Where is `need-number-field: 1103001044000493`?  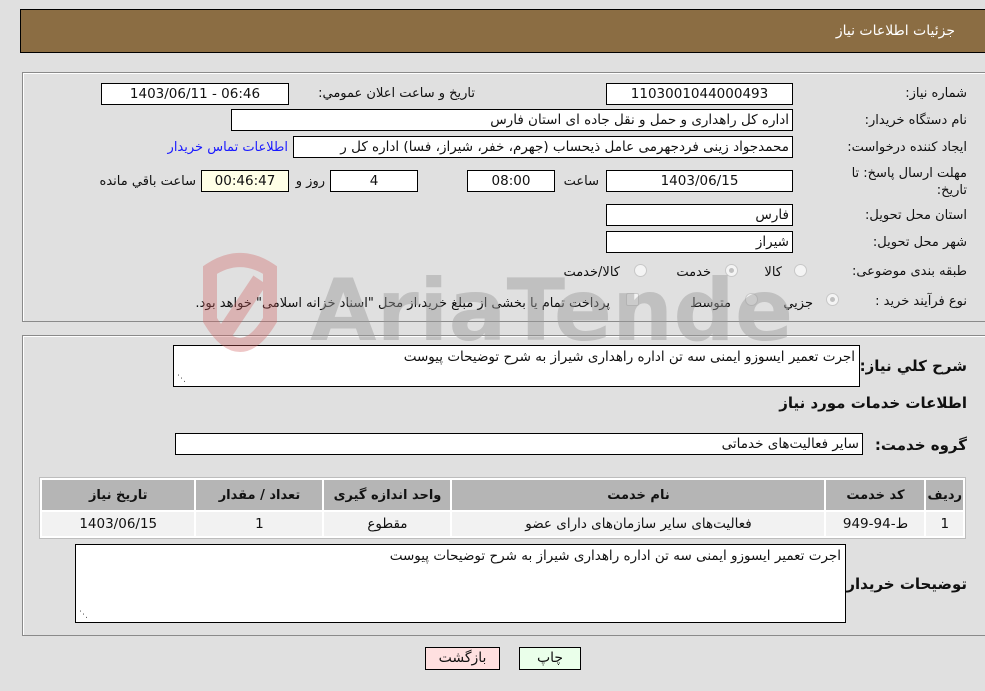 need-number-field: 1103001044000493 is located at coordinates (699, 94).